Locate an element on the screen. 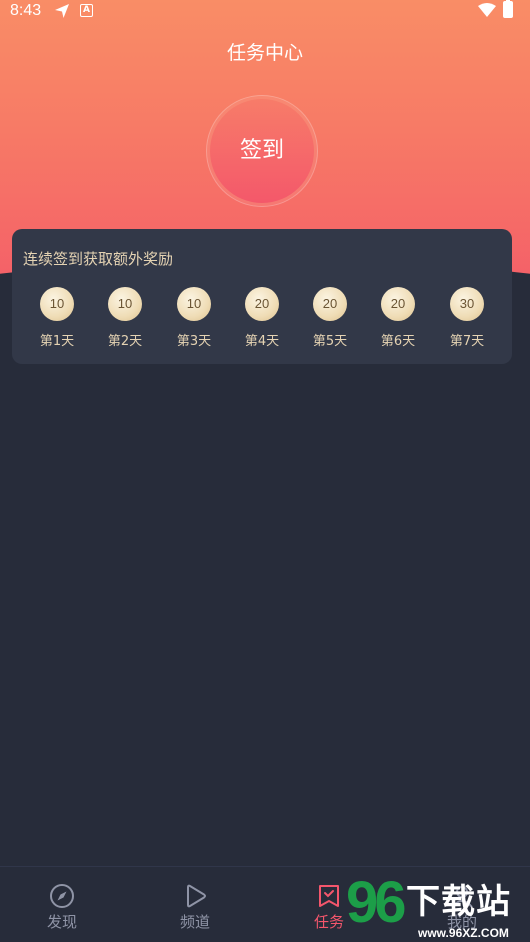 This screenshot has width=530, height=942. status-time: 8:43 is located at coordinates (26, 10).